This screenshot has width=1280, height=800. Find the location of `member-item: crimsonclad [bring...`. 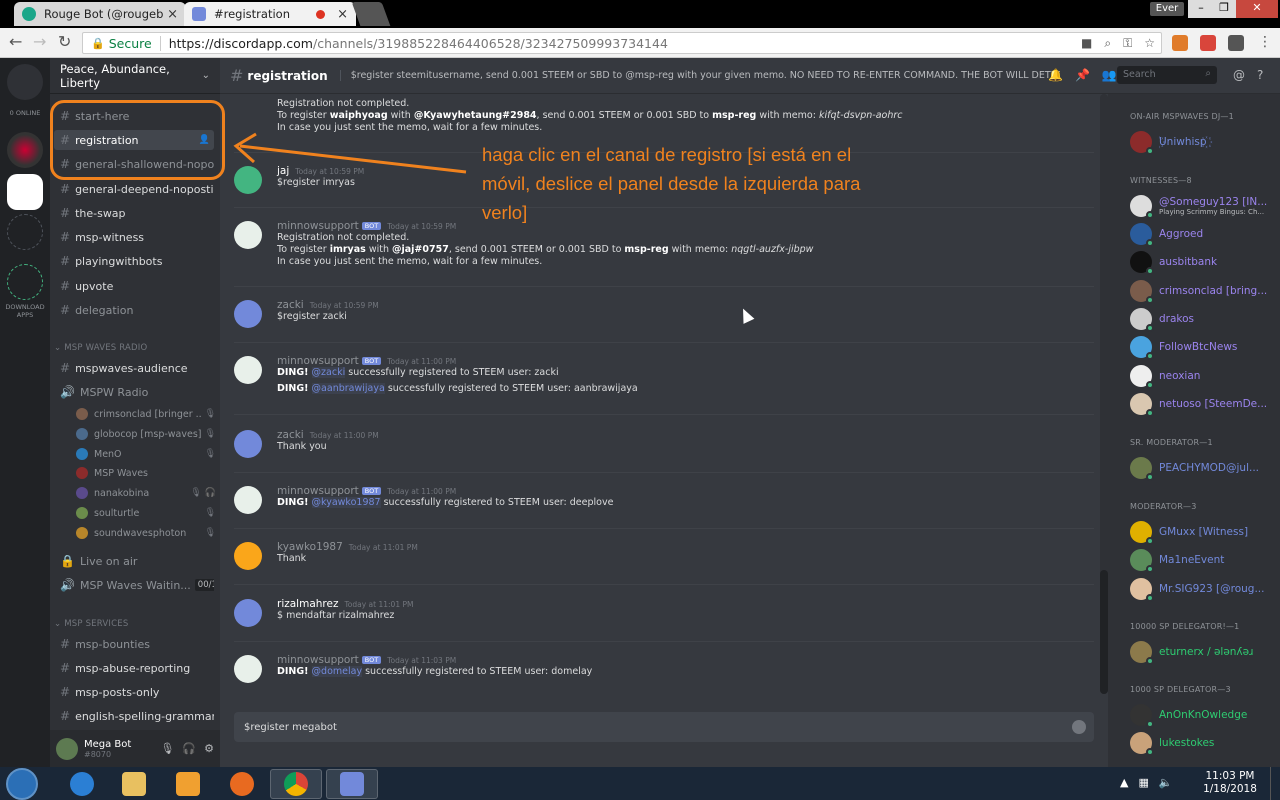

member-item: crimsonclad [bring... is located at coordinates (1205, 291).